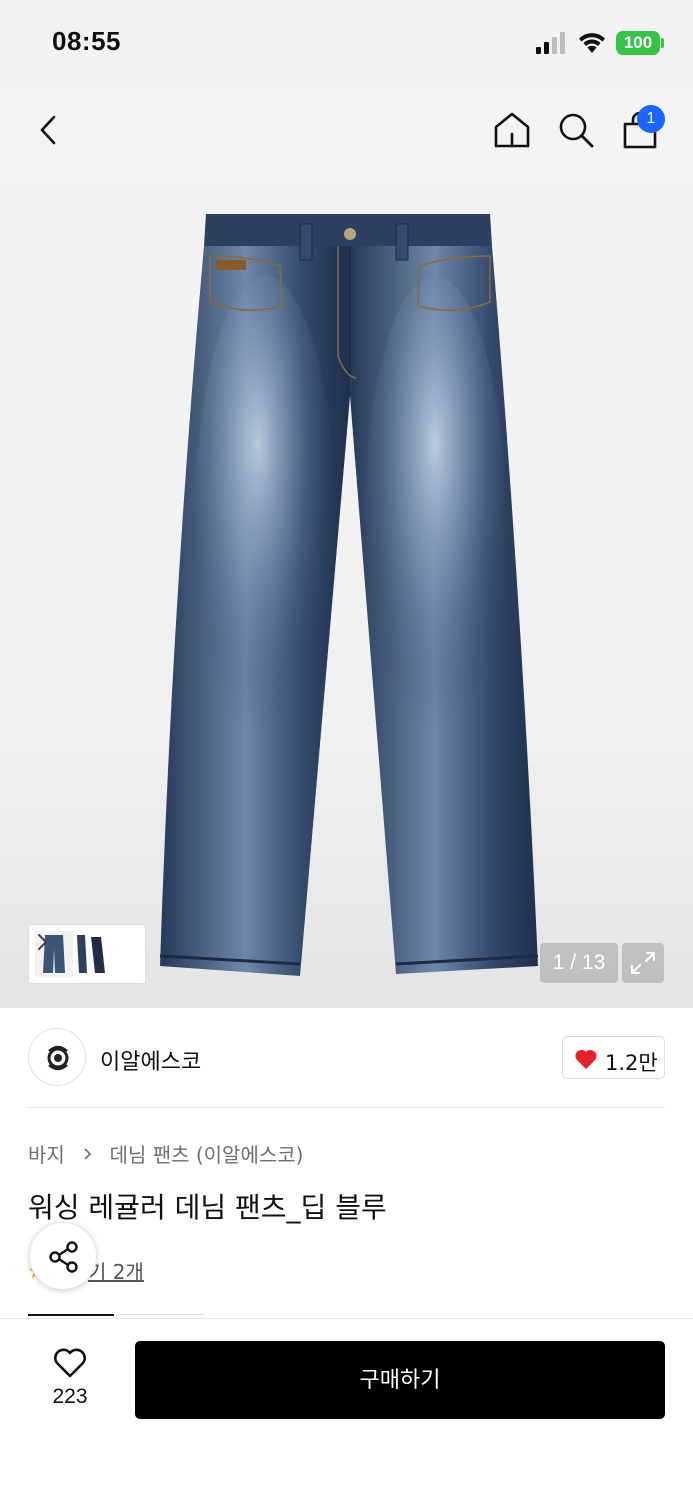  Describe the element at coordinates (207, 1153) in the screenshot. I see `breadcrumb-item-denim: 데님 팬츠 (이알에스코)` at that location.